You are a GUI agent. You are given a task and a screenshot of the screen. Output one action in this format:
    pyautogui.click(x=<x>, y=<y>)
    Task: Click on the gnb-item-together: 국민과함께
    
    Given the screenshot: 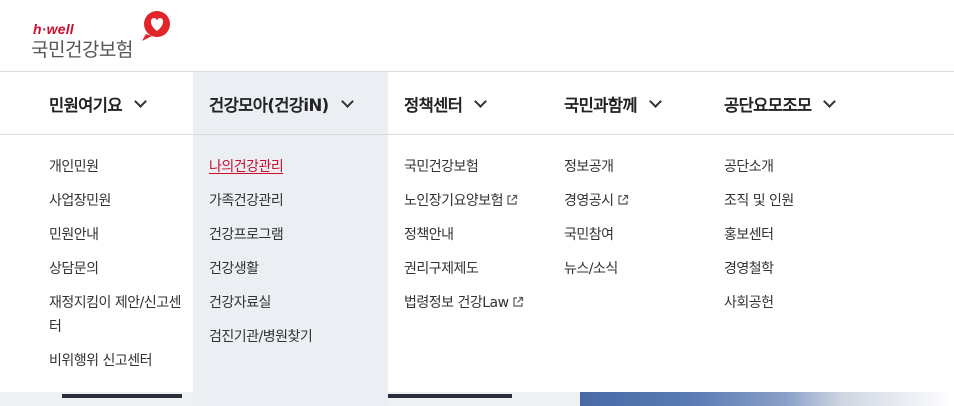 What is the action you would take?
    pyautogui.click(x=613, y=103)
    